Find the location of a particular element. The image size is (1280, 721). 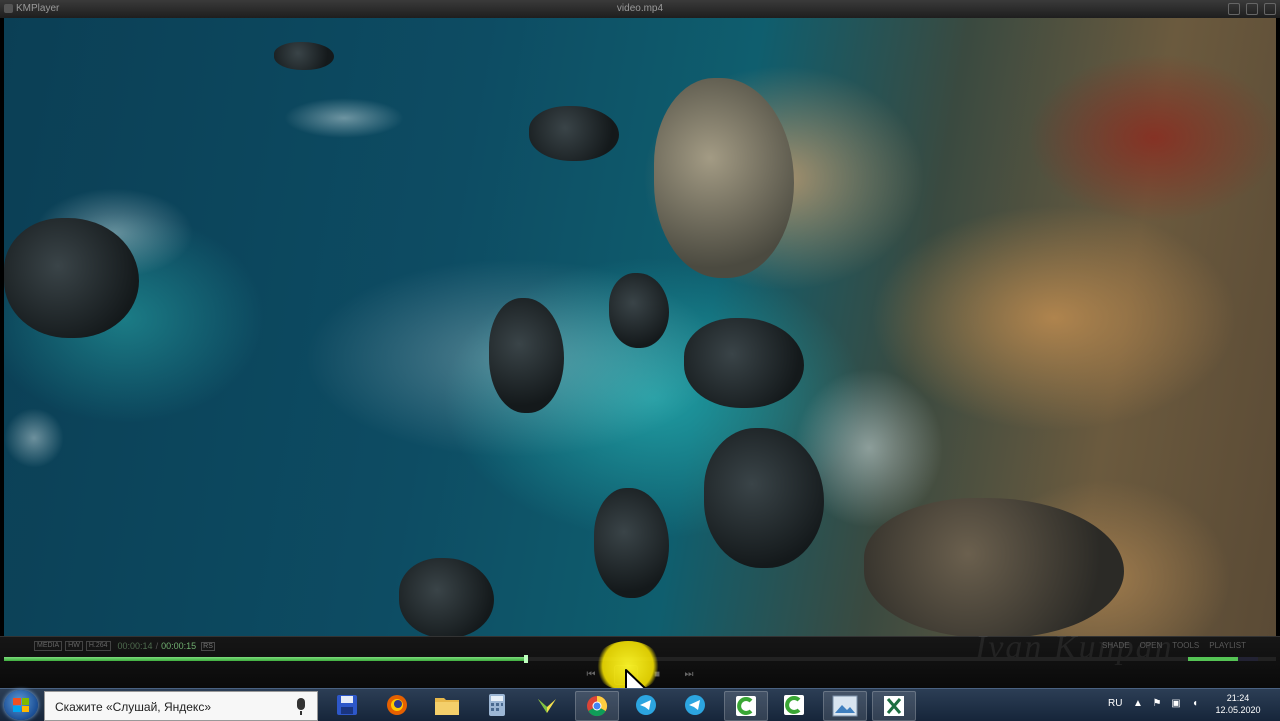

microphone-icon is located at coordinates (301, 706).